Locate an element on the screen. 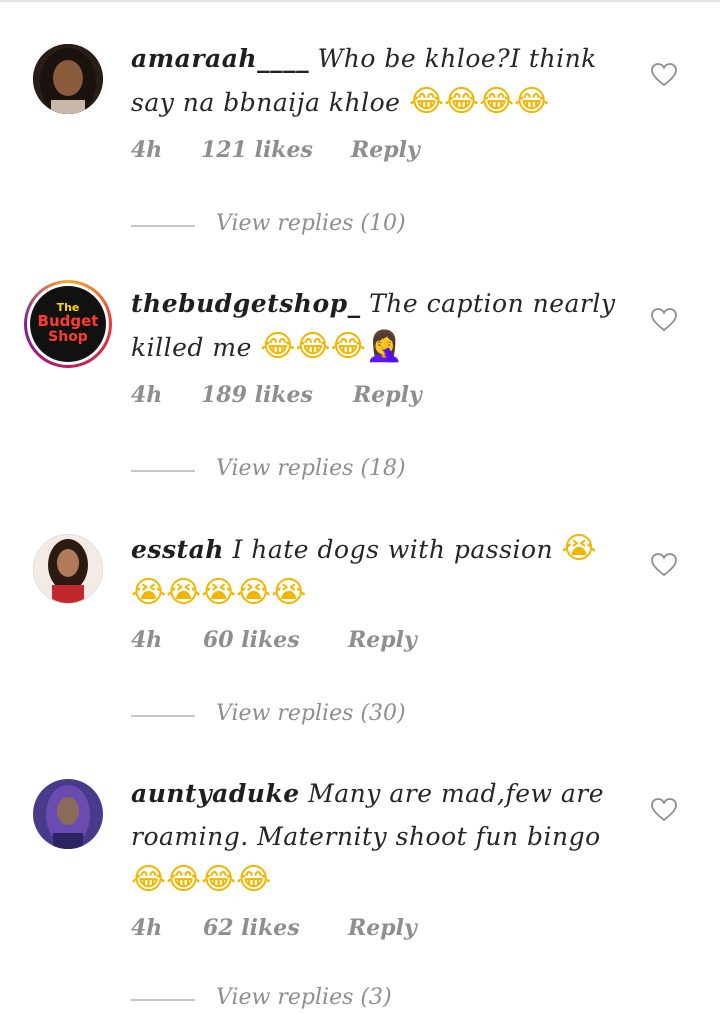 The width and height of the screenshot is (720, 1015). comment-likes: 121 likes is located at coordinates (257, 150).